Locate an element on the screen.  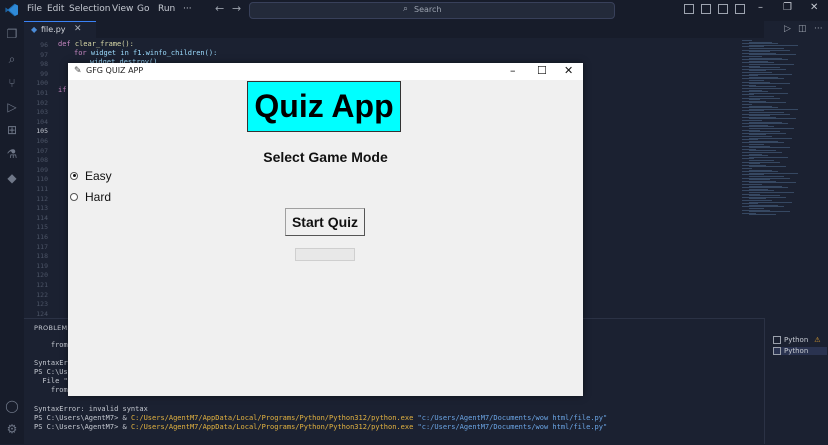
menu-view: View is located at coordinates (122, 9).